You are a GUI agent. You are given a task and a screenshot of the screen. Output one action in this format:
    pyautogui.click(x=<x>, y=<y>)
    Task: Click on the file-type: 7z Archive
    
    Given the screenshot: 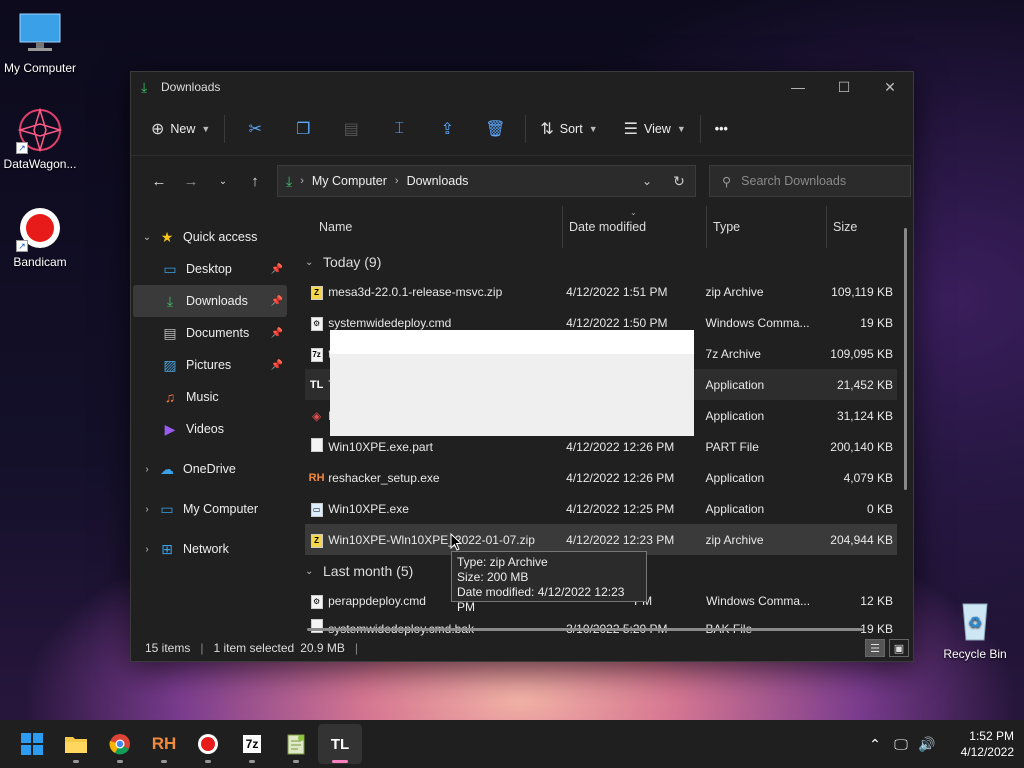 What is the action you would take?
    pyautogui.click(x=733, y=353)
    